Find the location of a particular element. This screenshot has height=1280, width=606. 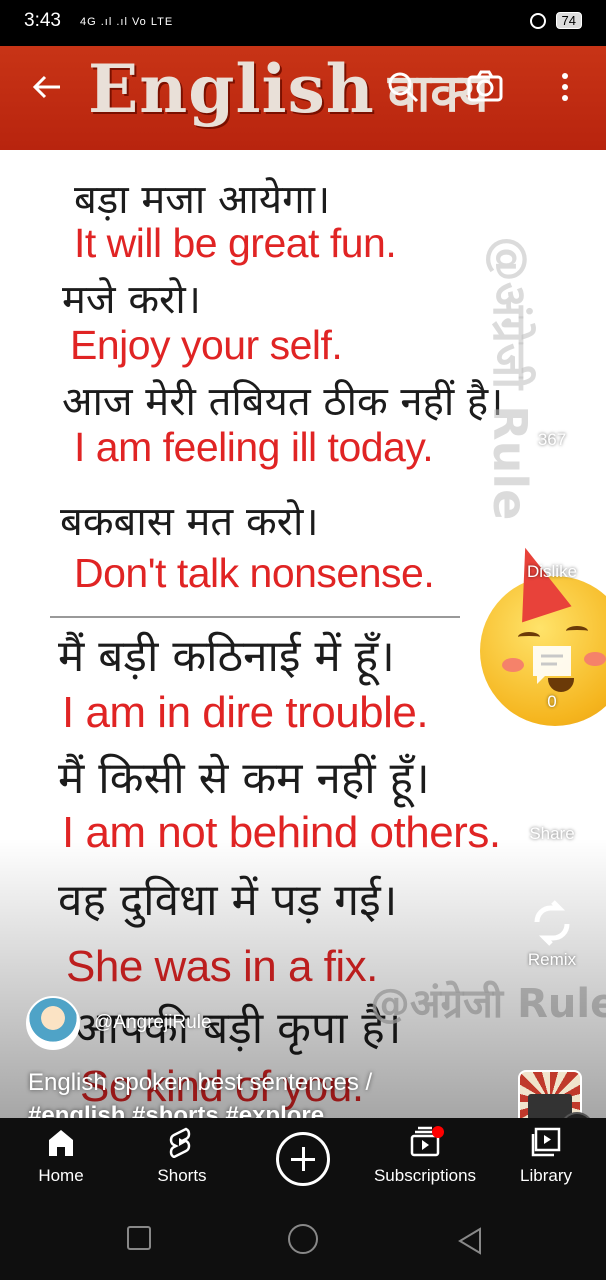

sentence-hindi: मैं किसी से कम नहीं हूँ। is located at coordinates (244, 778).